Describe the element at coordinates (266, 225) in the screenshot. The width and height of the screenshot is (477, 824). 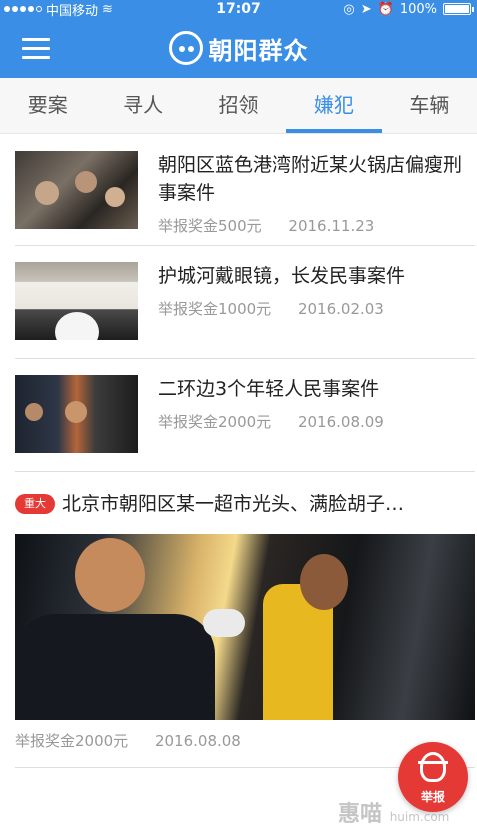
I see `case-meta: 举报奖金500元 2016.11.23` at that location.